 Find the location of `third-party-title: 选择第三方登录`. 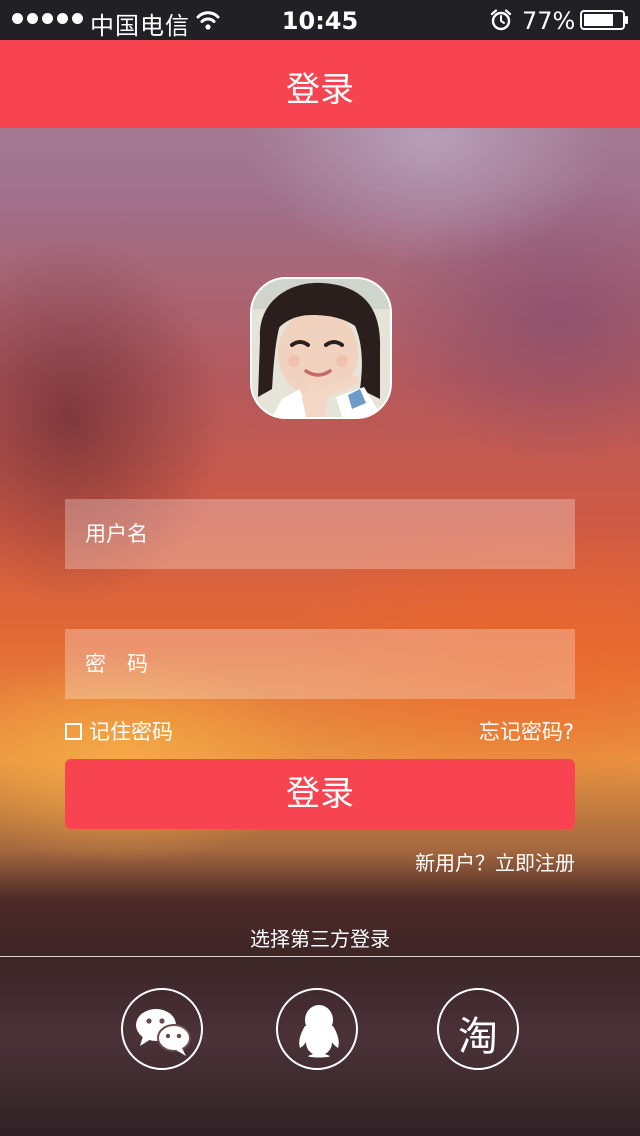

third-party-title: 选择第三方登录 is located at coordinates (320, 939).